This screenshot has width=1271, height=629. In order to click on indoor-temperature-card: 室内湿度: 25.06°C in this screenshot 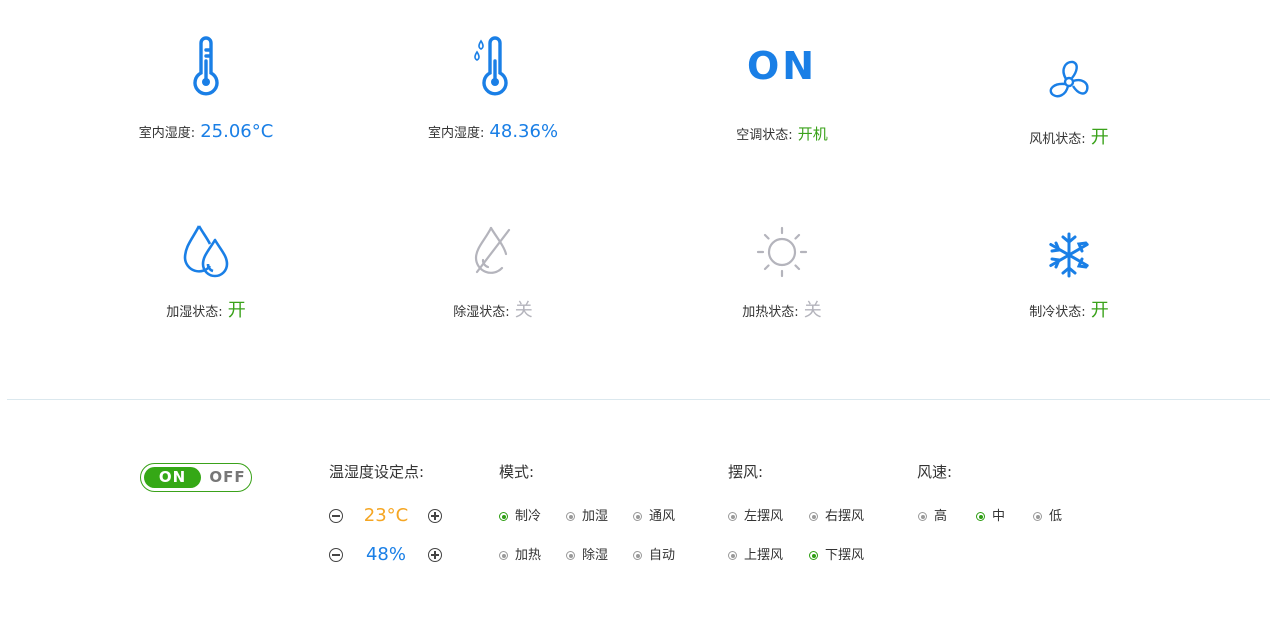, I will do `click(206, 85)`.